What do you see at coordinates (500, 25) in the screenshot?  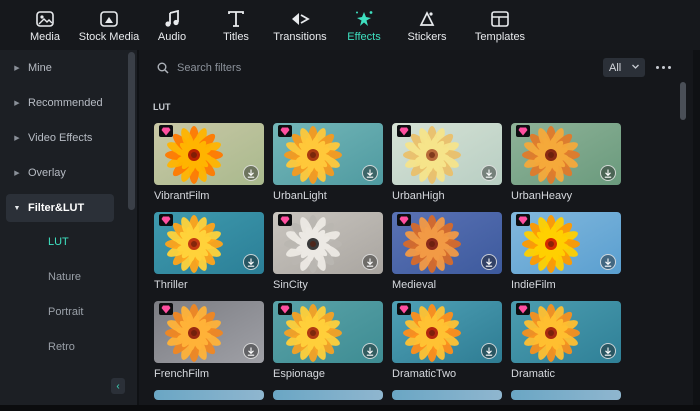 I see `tab-templates: Templates` at bounding box center [500, 25].